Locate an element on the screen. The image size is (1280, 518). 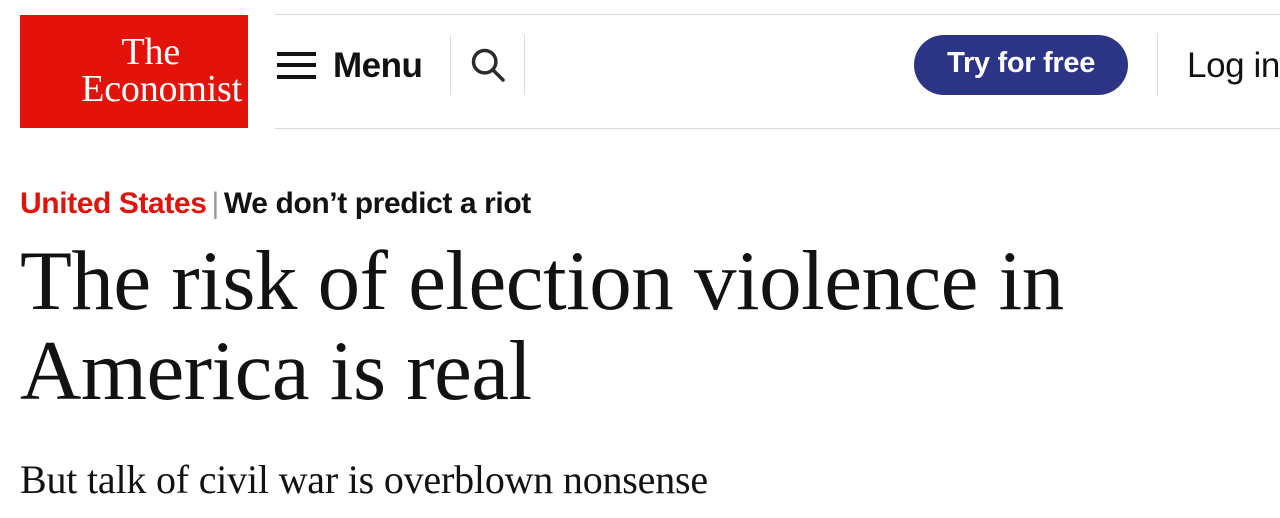
economist-logo: The Economist is located at coordinates (134, 71).